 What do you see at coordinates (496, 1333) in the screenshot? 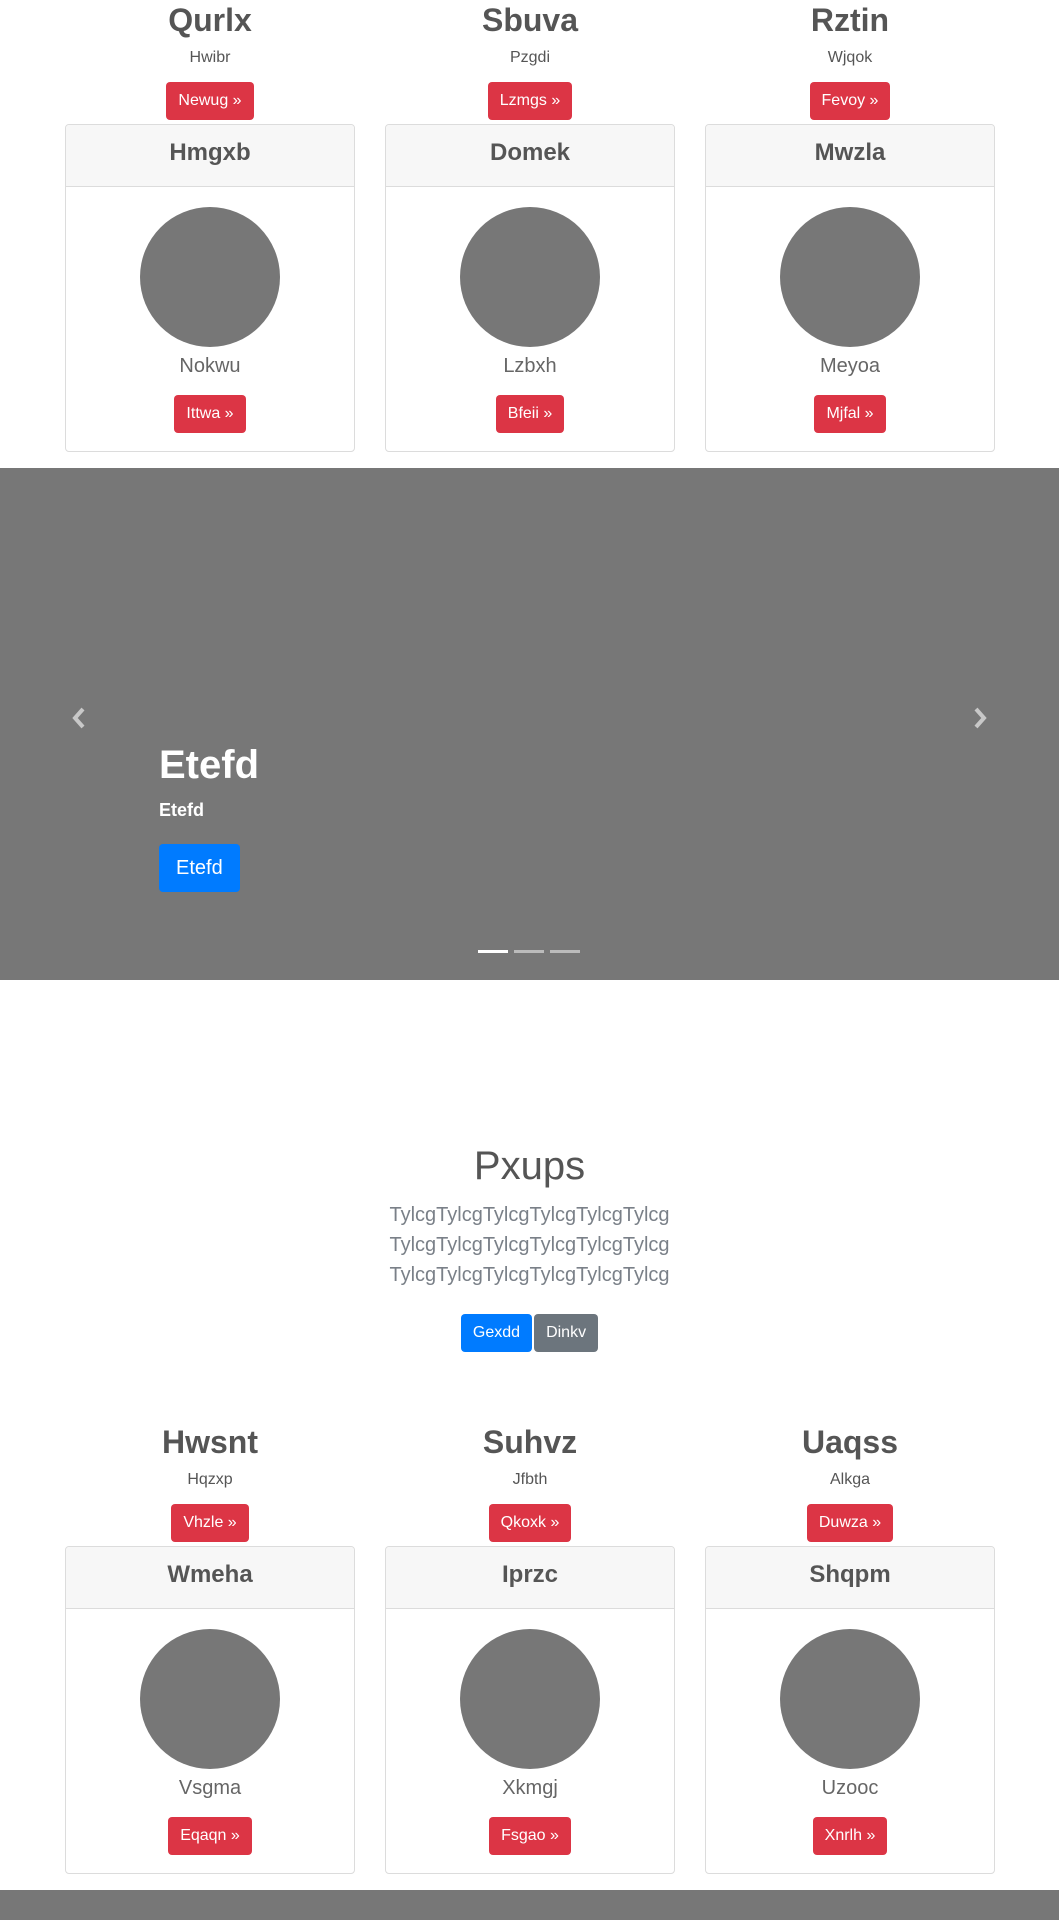
I see `primary-button: Gexdd` at bounding box center [496, 1333].